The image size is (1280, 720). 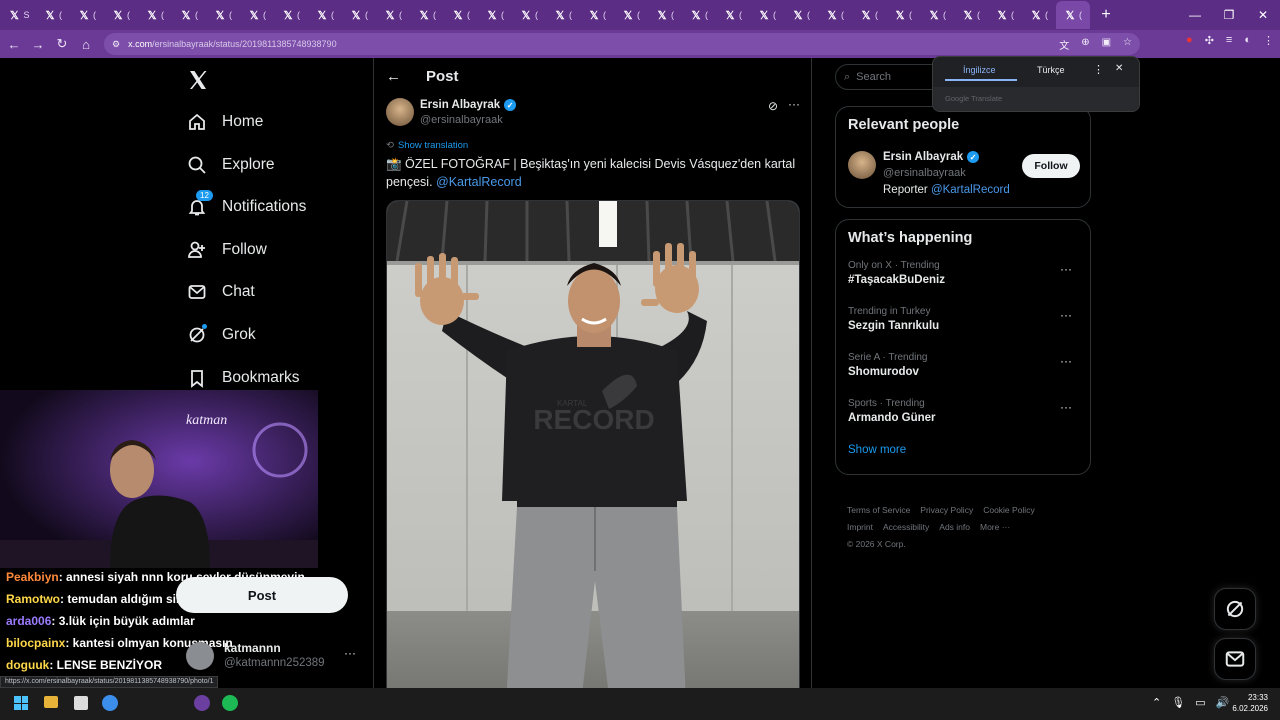 I want to click on install-icon: ▣, so click(x=1106, y=44).